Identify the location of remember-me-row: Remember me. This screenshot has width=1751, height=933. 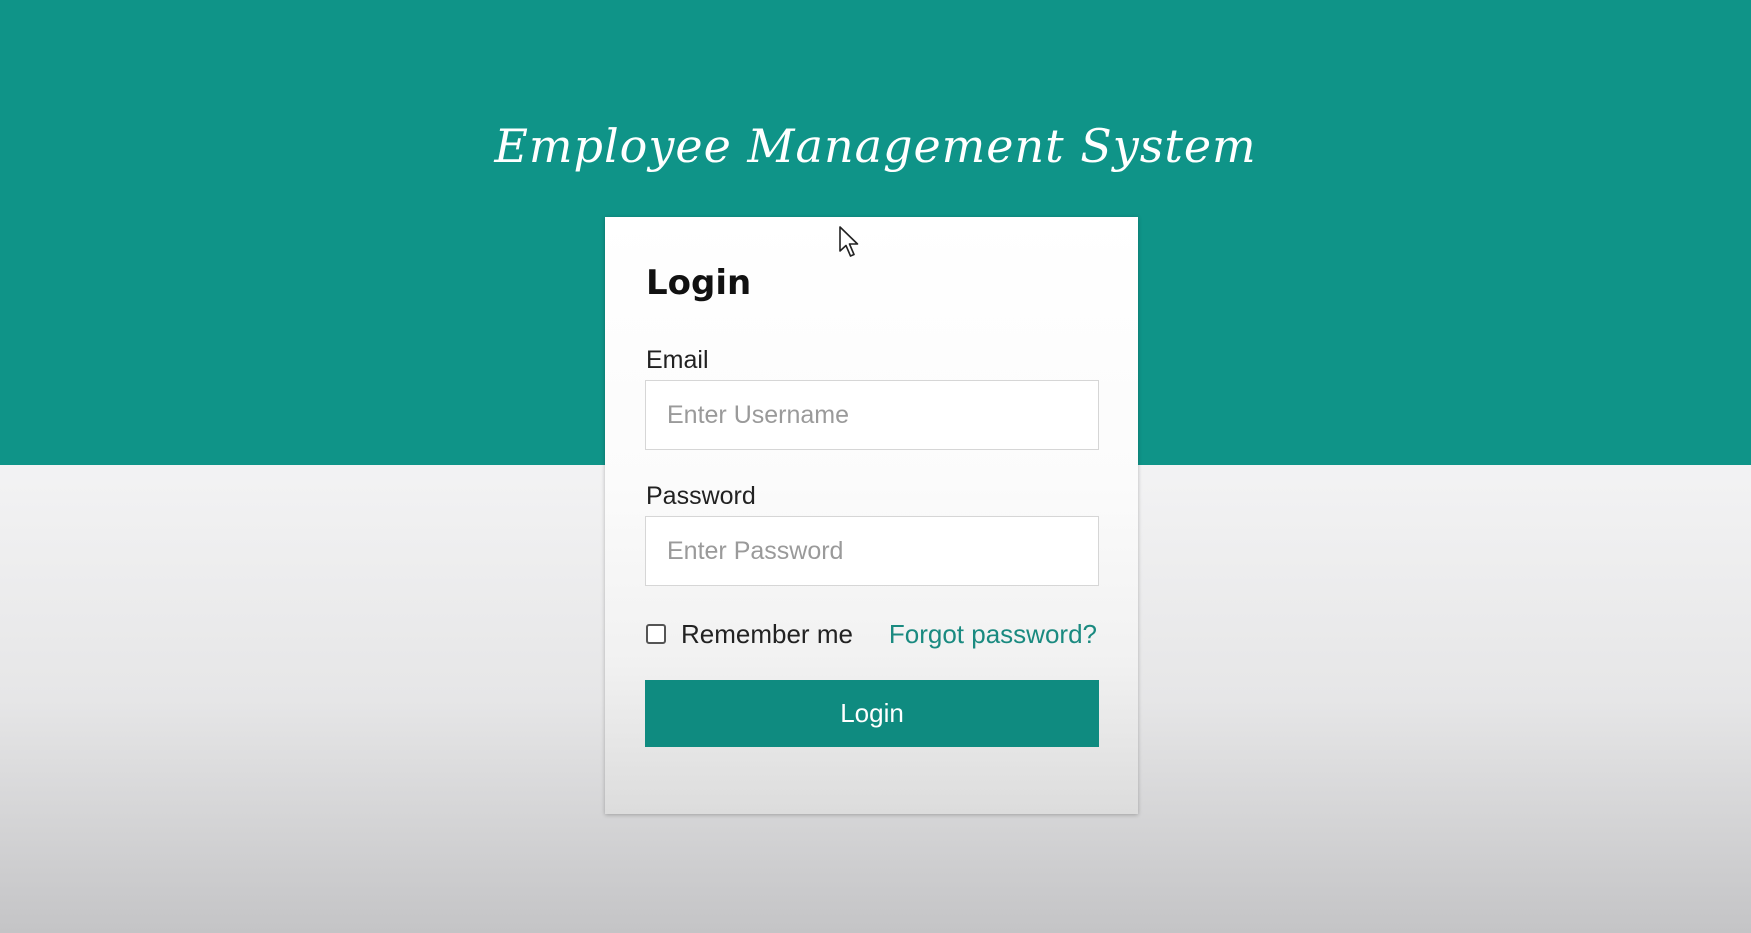
(749, 634).